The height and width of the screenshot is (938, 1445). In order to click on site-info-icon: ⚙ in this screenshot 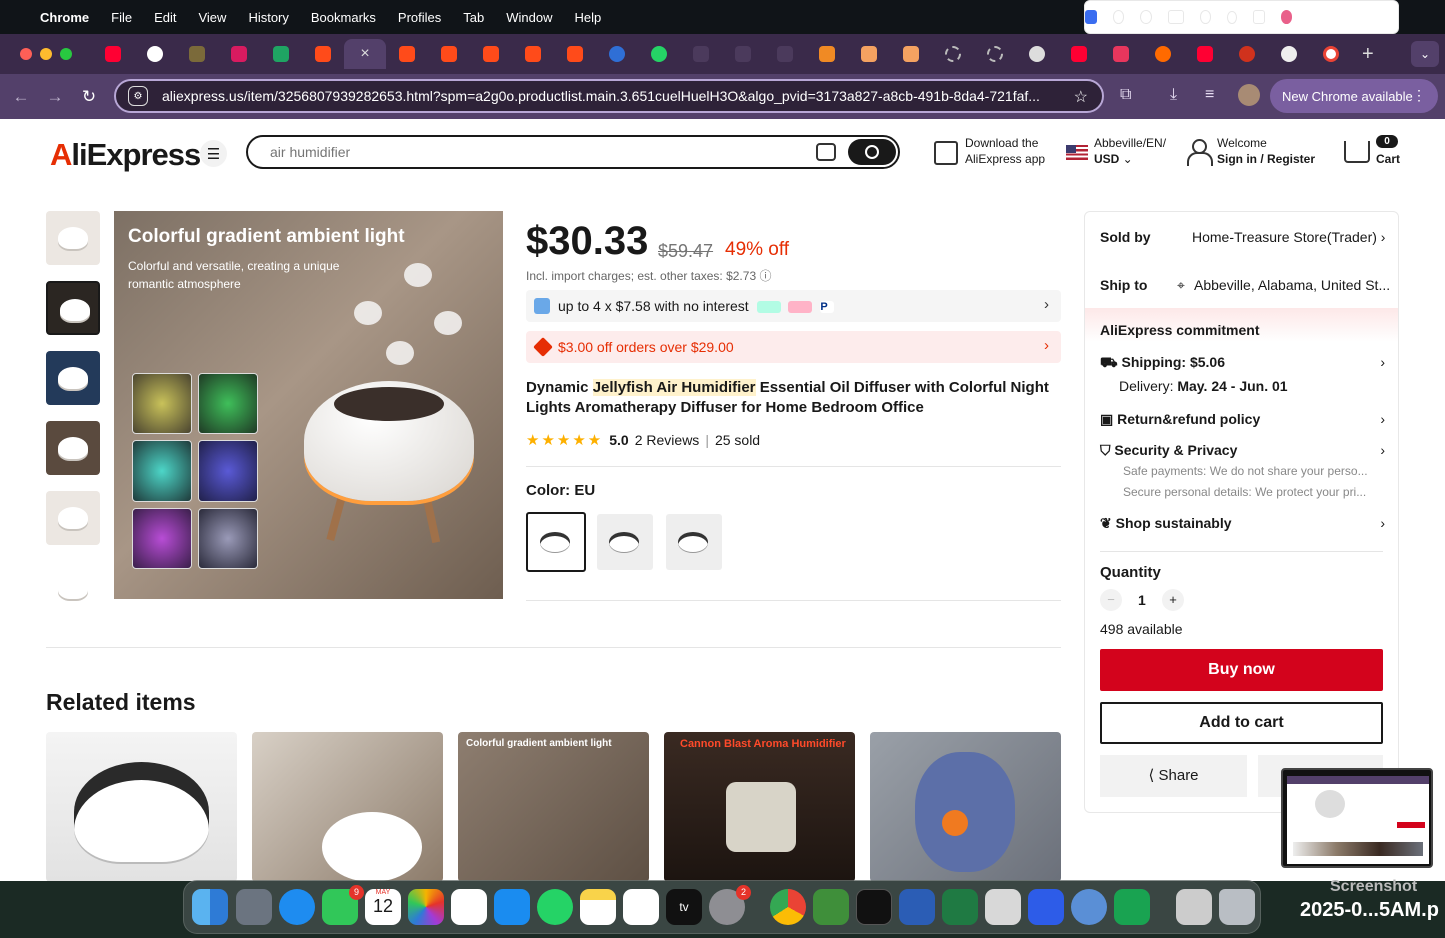, I will do `click(138, 96)`.